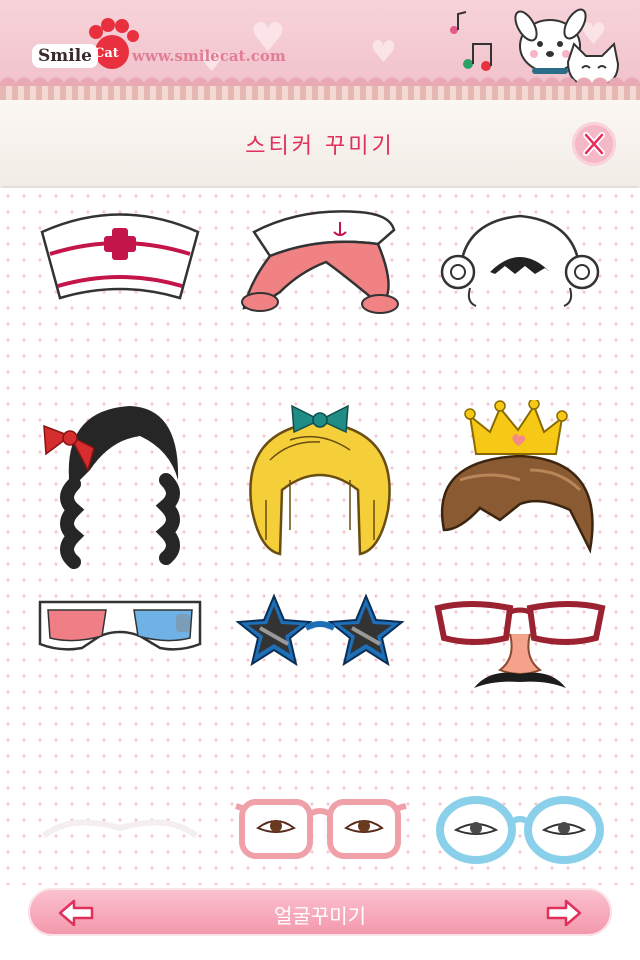  What do you see at coordinates (517, 477) in the screenshot?
I see `crown-hair-icon` at bounding box center [517, 477].